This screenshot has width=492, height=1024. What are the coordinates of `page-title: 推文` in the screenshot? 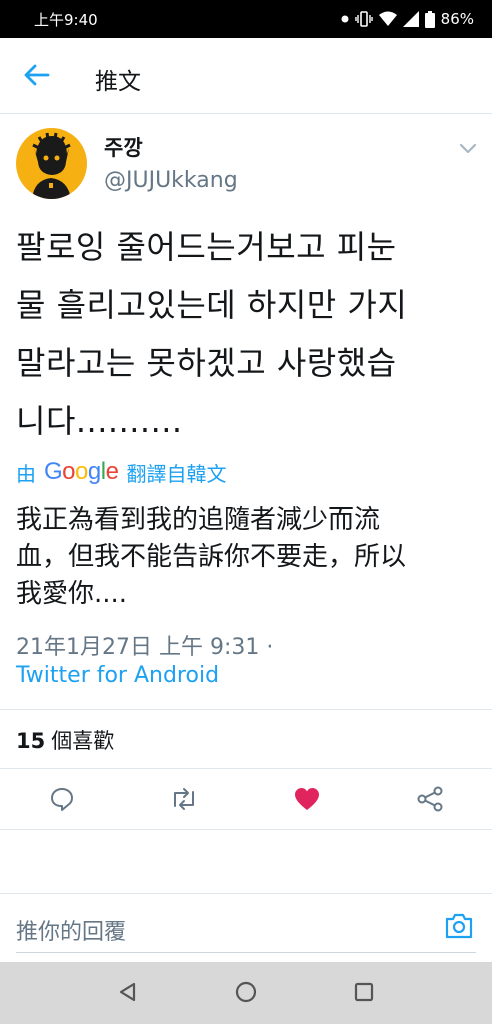 It's located at (118, 82).